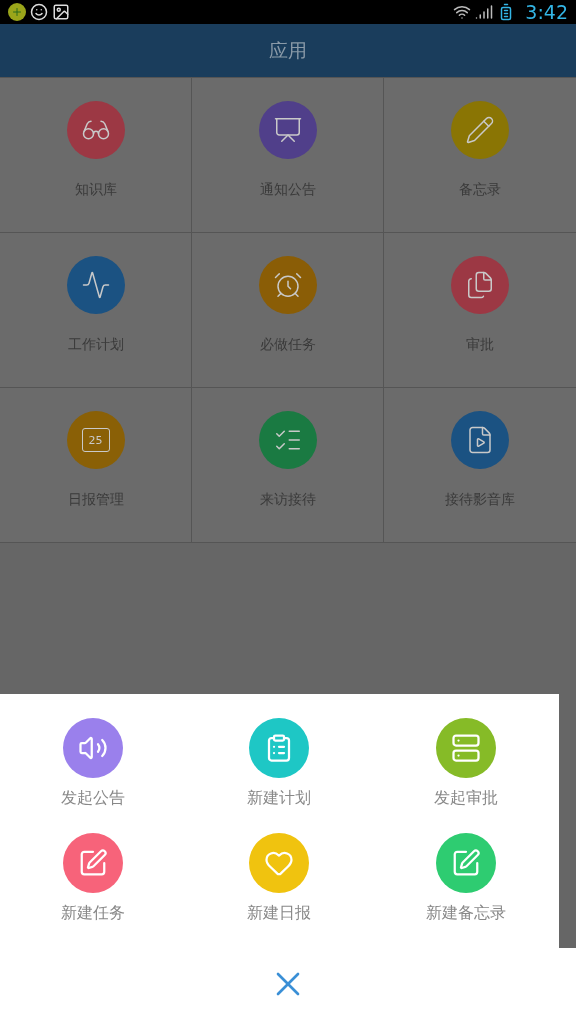 Image resolution: width=576 pixels, height=1024 pixels. I want to click on smiley-icon, so click(39, 12).